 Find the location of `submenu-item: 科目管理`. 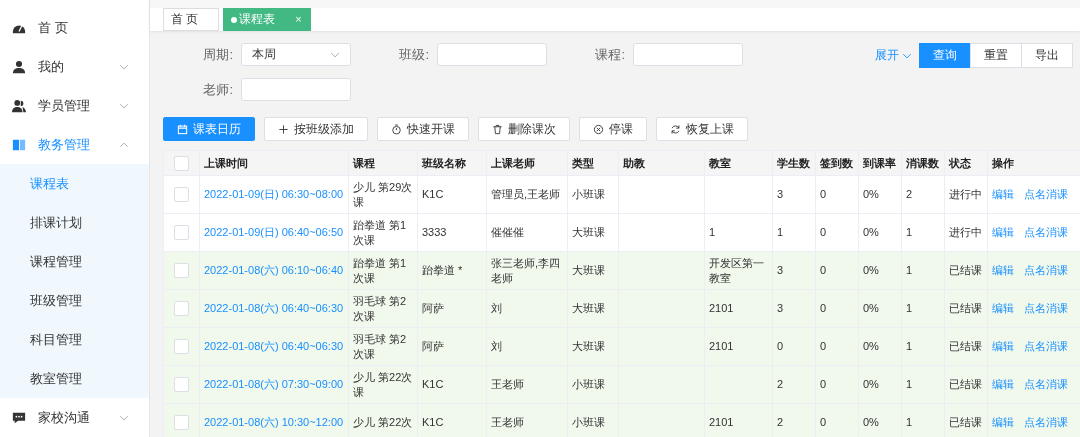

submenu-item: 科目管理 is located at coordinates (74, 339).